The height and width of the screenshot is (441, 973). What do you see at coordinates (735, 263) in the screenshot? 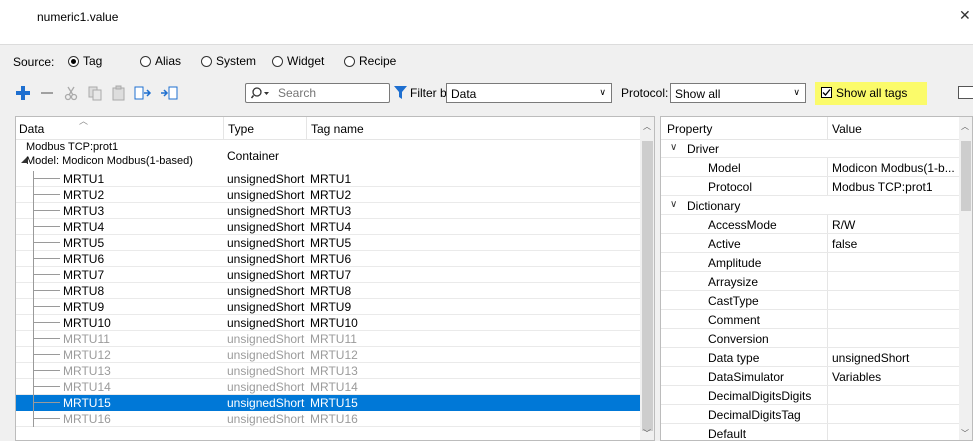
I see `property-name: Amplitude` at bounding box center [735, 263].